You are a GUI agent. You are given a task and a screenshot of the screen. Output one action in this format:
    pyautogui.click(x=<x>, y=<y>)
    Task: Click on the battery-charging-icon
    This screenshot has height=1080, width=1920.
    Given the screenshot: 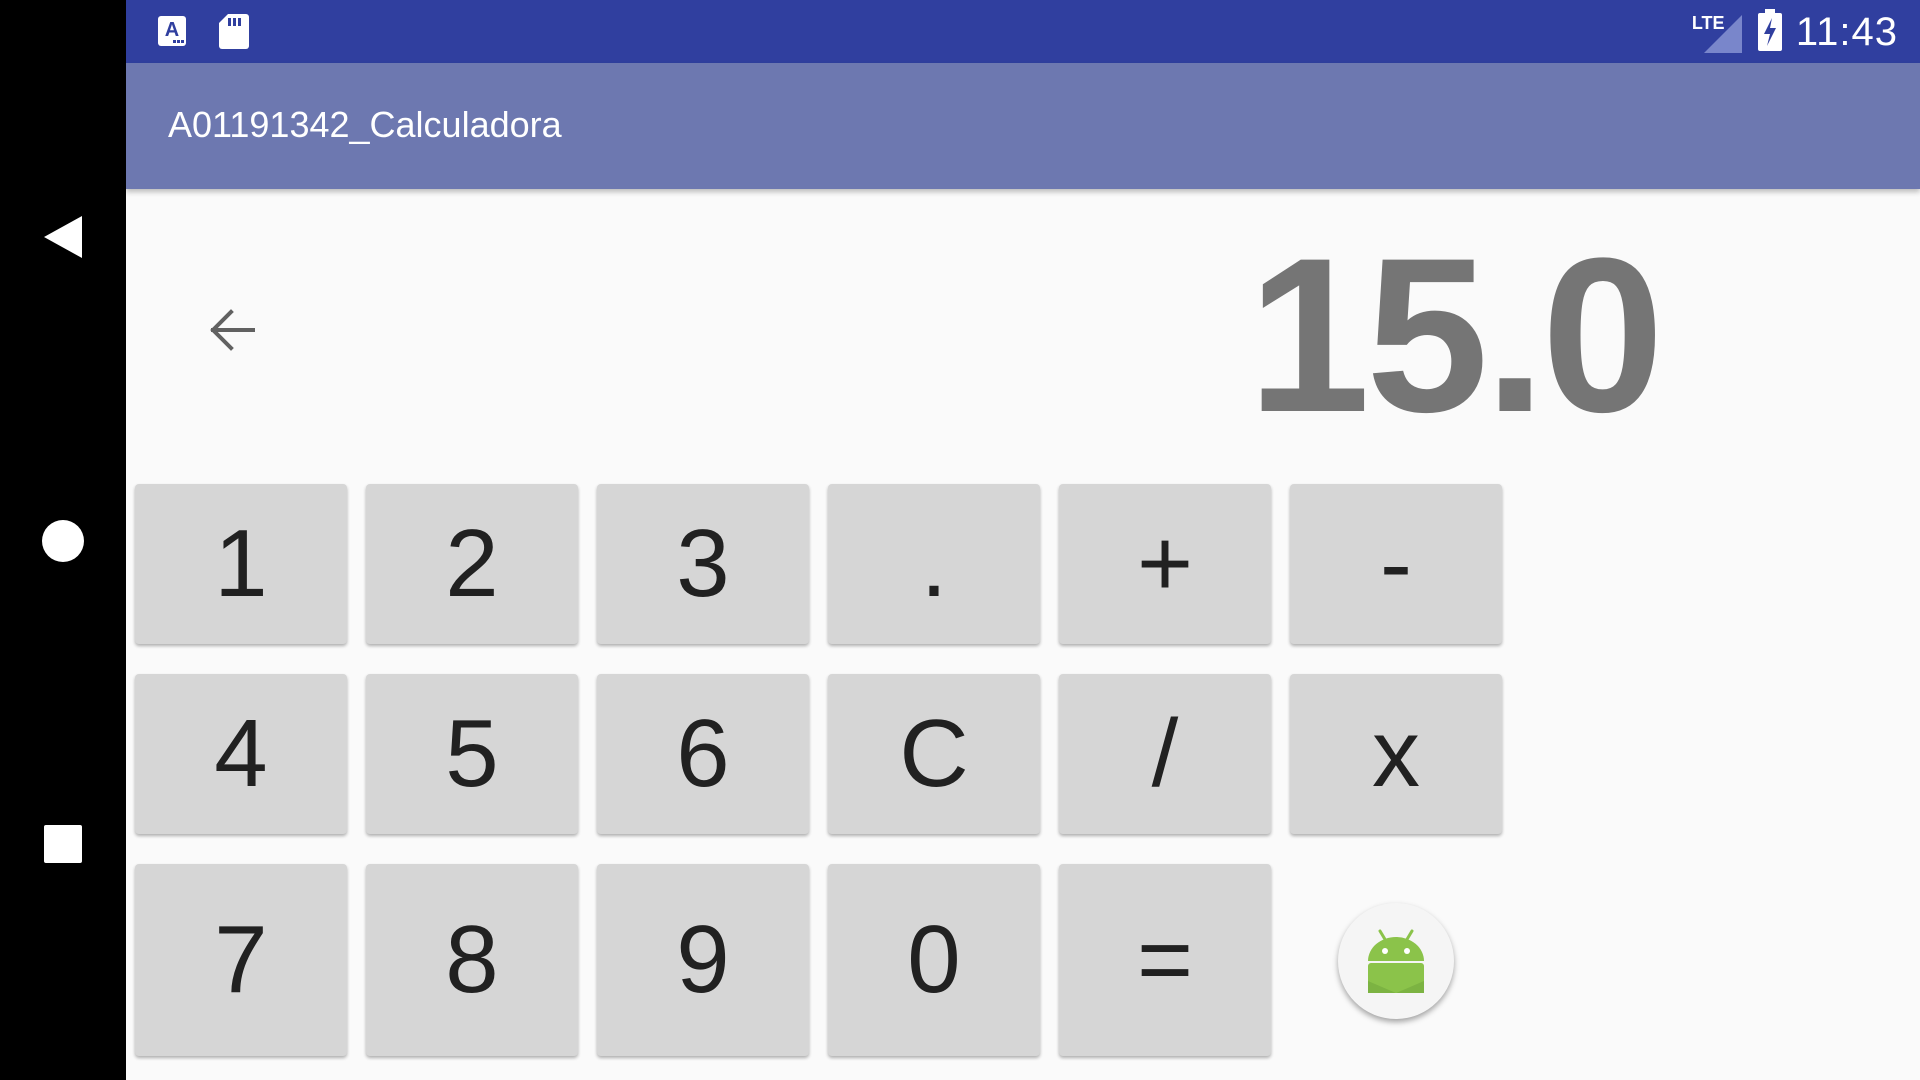 What is the action you would take?
    pyautogui.click(x=1770, y=32)
    